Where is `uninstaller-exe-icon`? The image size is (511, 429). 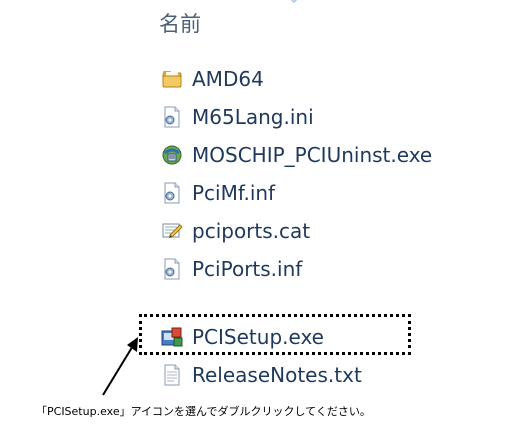 uninstaller-exe-icon is located at coordinates (172, 155).